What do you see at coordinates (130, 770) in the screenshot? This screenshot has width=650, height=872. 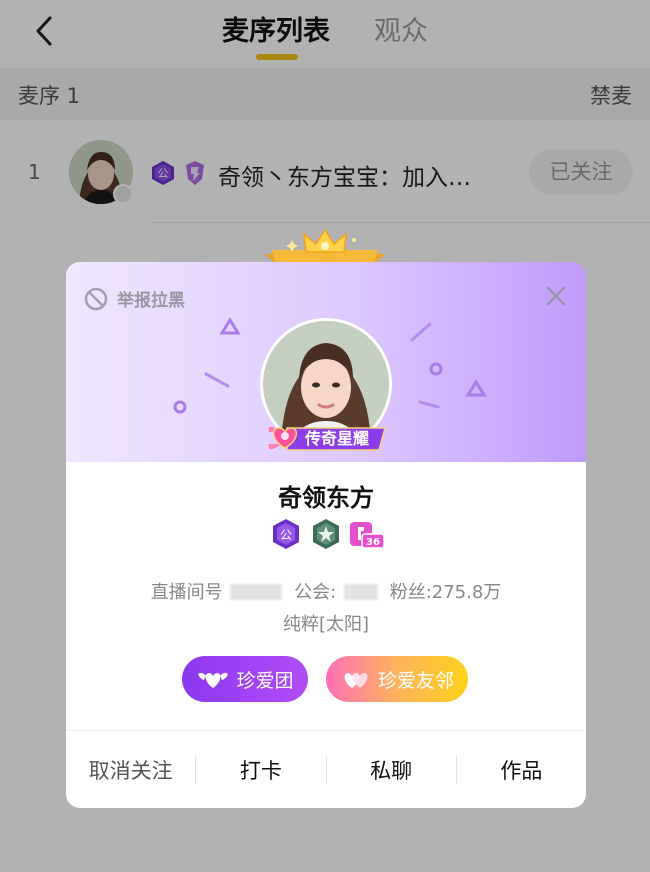 I see `unfollow-button: 取消关注` at bounding box center [130, 770].